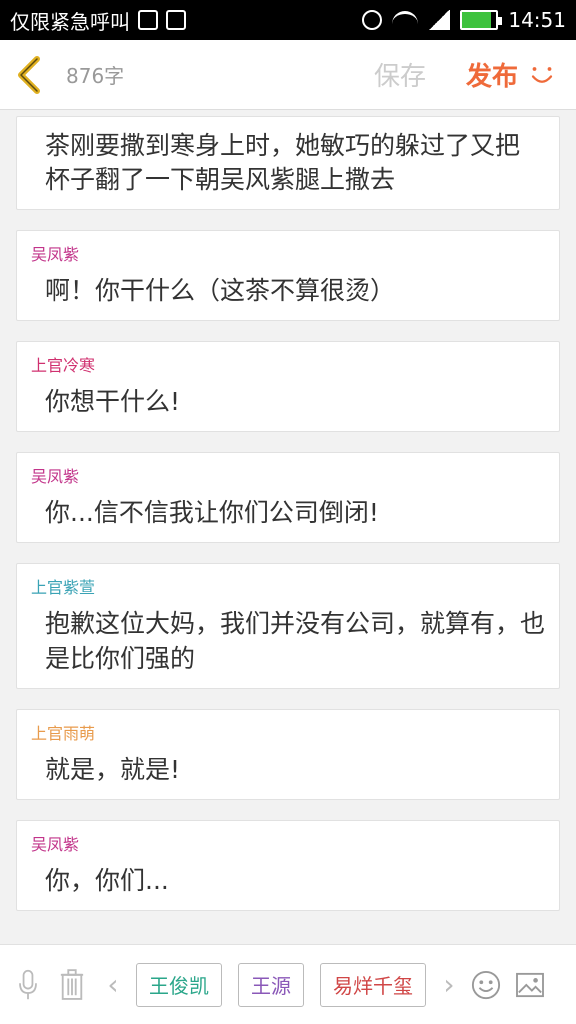  Describe the element at coordinates (283, 162) in the screenshot. I see `narration-text: 茶刚要撒到寒身上时，她敏巧的躲过了又把杯子翻了一下朝吴风紫腿上撒去` at that location.